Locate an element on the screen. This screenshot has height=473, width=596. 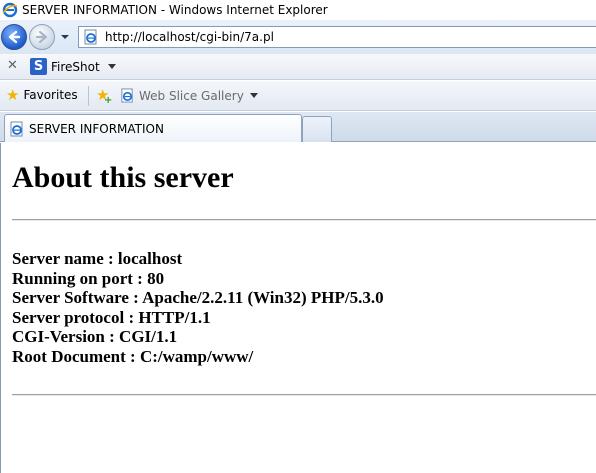
favorites-bar: ★ Favorites ★ + Web Slice Gallery is located at coordinates (298, 96).